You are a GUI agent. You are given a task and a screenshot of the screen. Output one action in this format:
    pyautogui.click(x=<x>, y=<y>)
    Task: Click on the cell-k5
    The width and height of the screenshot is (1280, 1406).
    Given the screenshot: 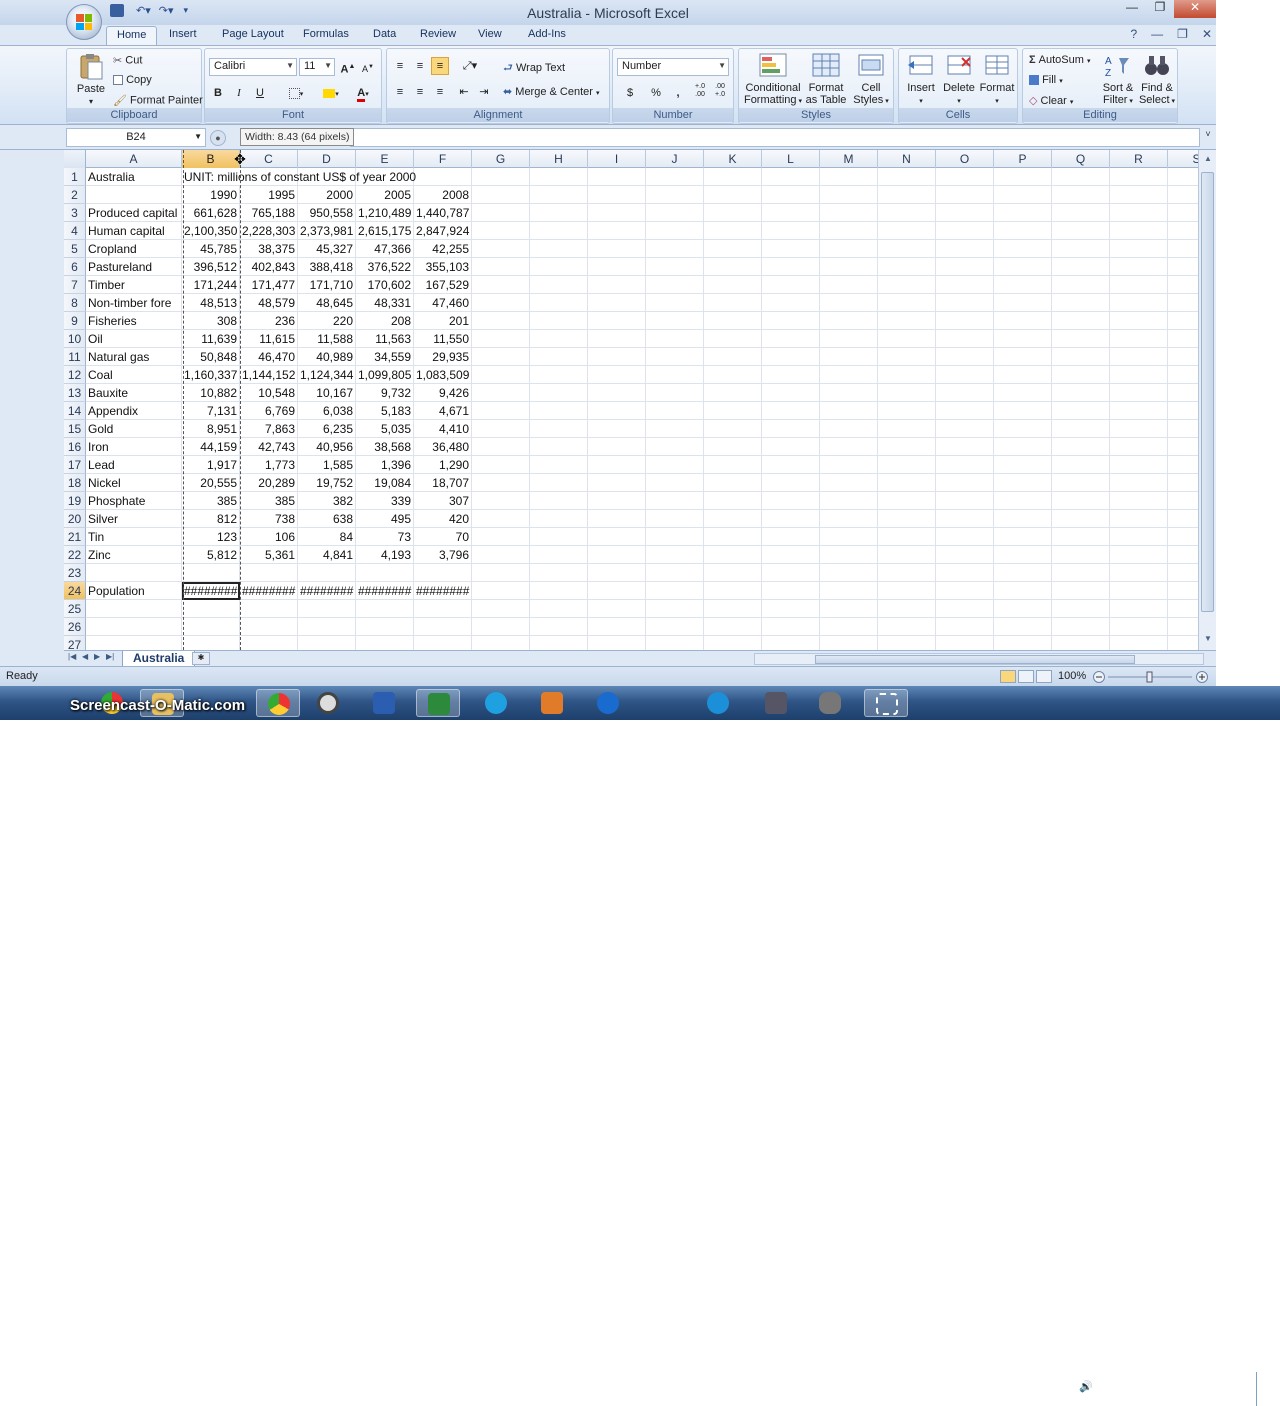 What is the action you would take?
    pyautogui.click(x=733, y=249)
    